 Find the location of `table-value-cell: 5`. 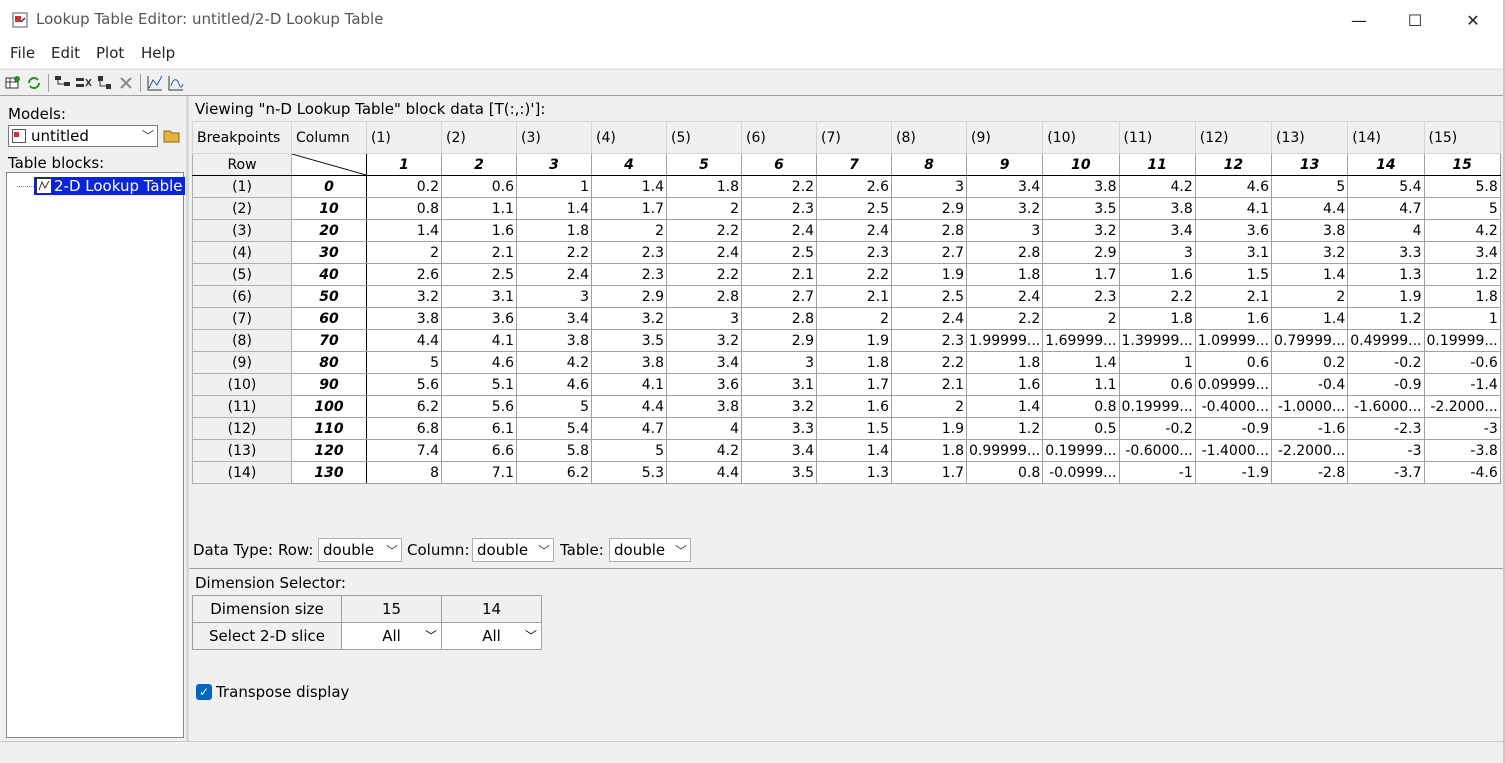

table-value-cell: 5 is located at coordinates (554, 406).